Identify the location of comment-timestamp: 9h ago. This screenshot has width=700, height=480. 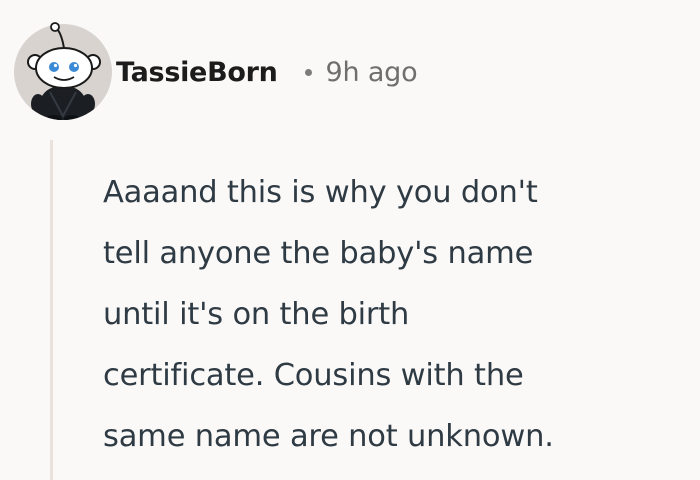
(372, 72).